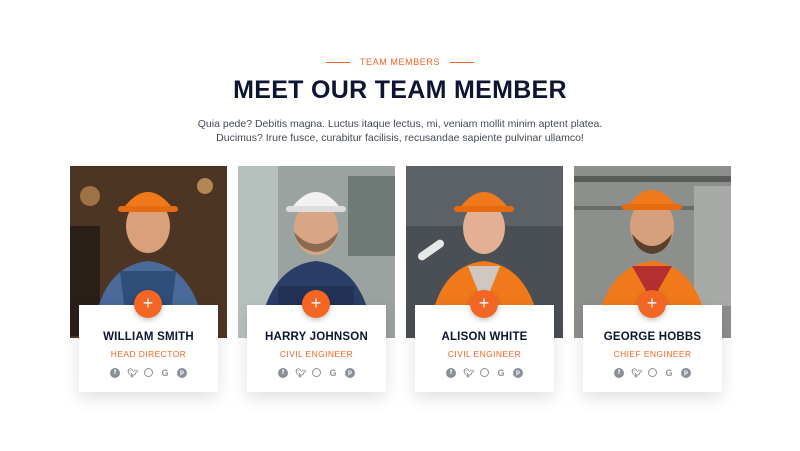  I want to click on team-card-william-smith: + WILLIAM SMITH HEAD DIRECTOR f 🐦︎ G p, so click(148, 281).